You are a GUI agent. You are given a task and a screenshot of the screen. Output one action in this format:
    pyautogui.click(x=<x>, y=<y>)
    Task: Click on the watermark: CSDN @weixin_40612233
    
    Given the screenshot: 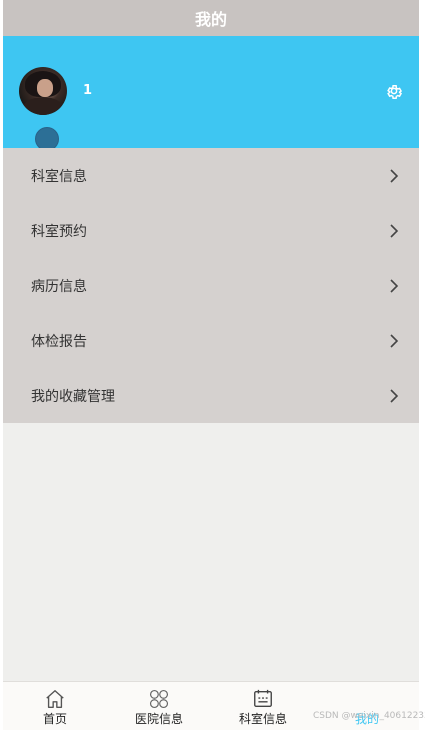 What is the action you would take?
    pyautogui.click(x=369, y=716)
    